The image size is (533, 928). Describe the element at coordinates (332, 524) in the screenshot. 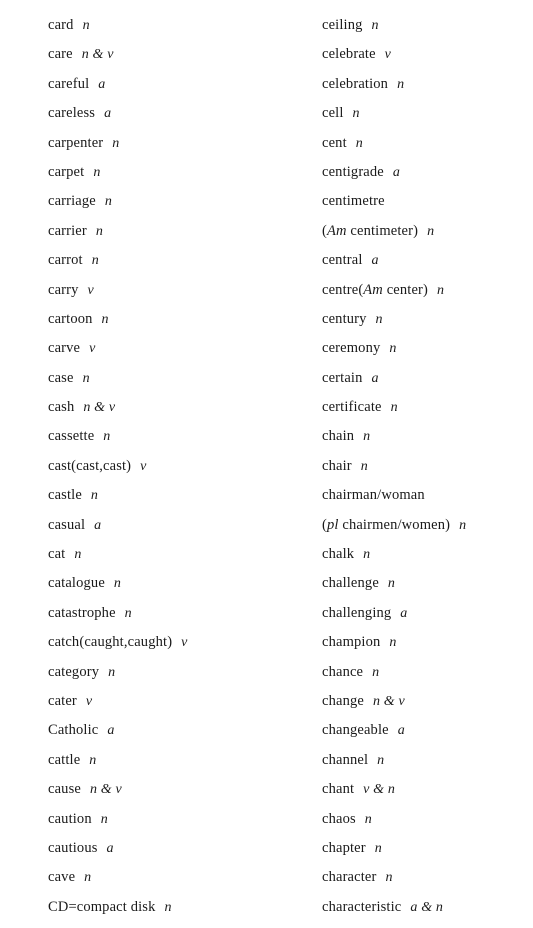

I see `usage-label: pl` at that location.